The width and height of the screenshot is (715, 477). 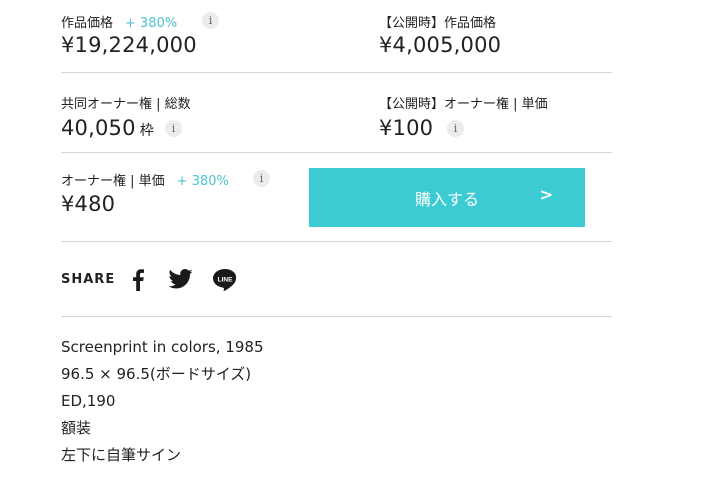 I want to click on work-price-value: ¥19,224,000, so click(x=129, y=45).